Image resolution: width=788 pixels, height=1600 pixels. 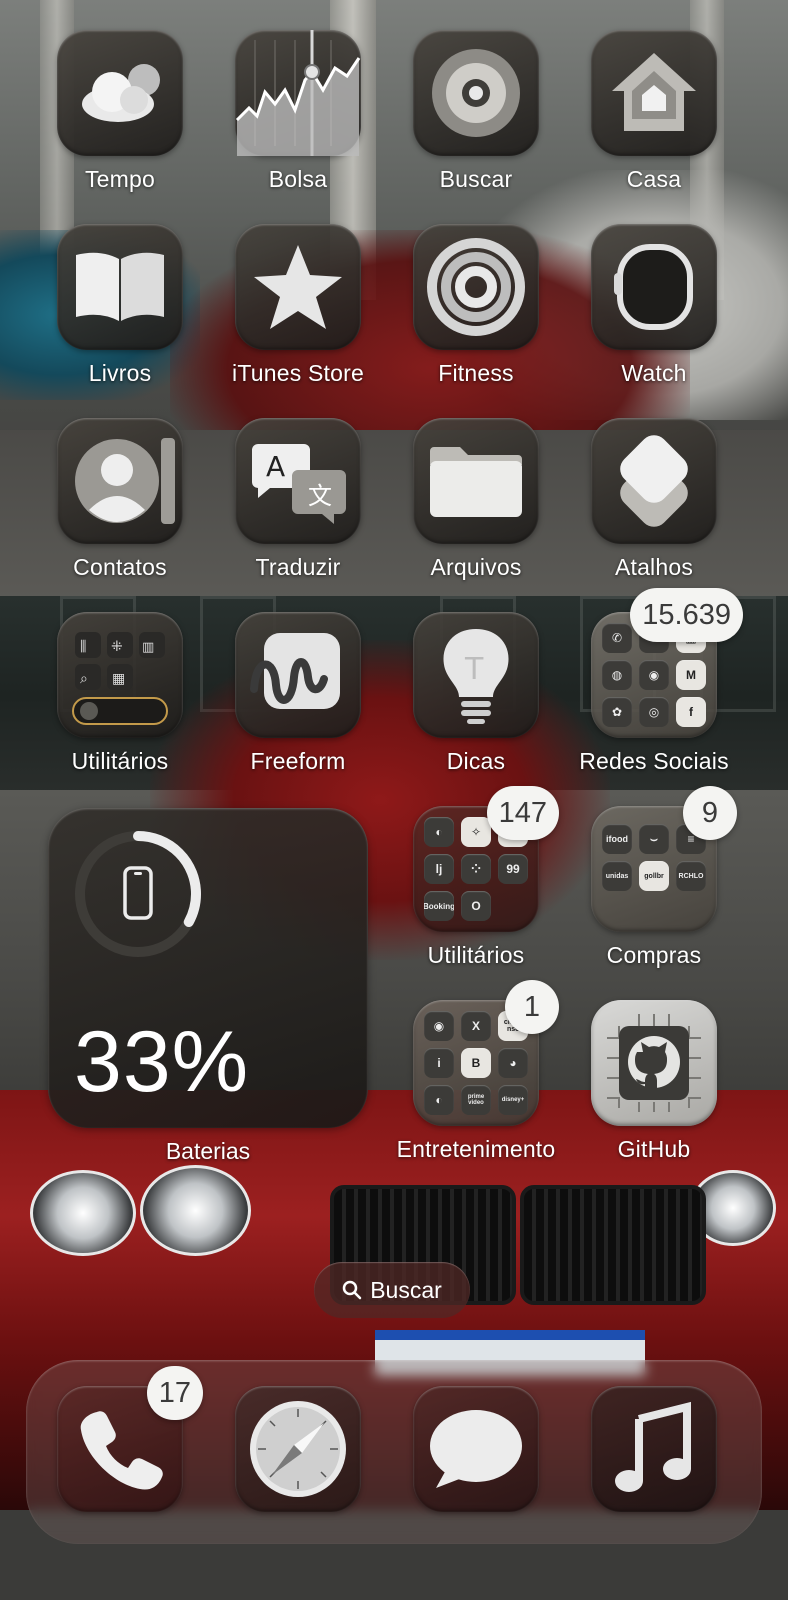 What do you see at coordinates (513, 869) in the screenshot?
I see `app-mini-icon: 99` at bounding box center [513, 869].